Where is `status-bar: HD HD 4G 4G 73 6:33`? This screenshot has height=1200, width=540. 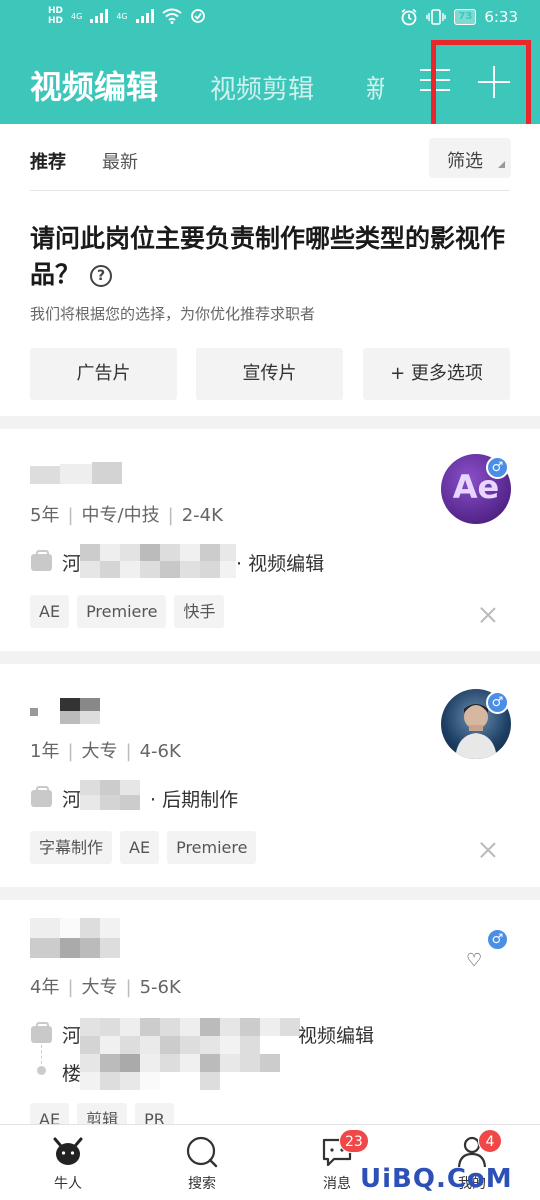
status-bar: HD HD 4G 4G 73 6:33 is located at coordinates (270, 20).